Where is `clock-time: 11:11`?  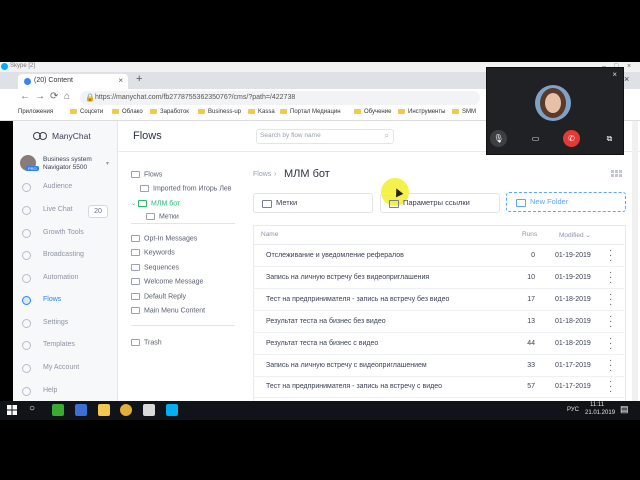
clock-time: 11:11 is located at coordinates (597, 405).